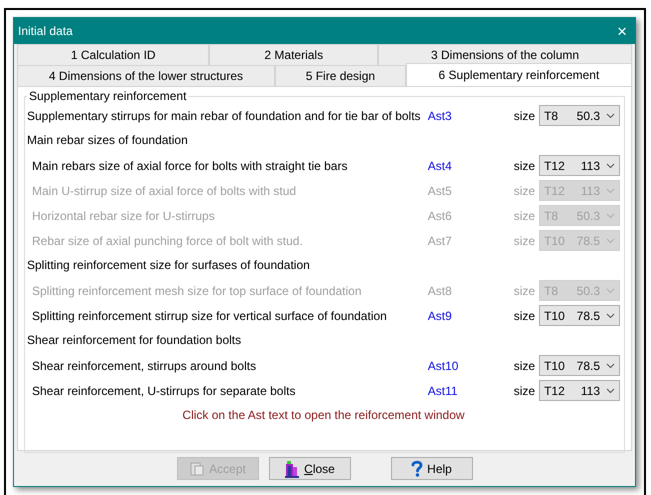 The width and height of the screenshot is (651, 495). I want to click on ast-link: Ast3, so click(465, 115).